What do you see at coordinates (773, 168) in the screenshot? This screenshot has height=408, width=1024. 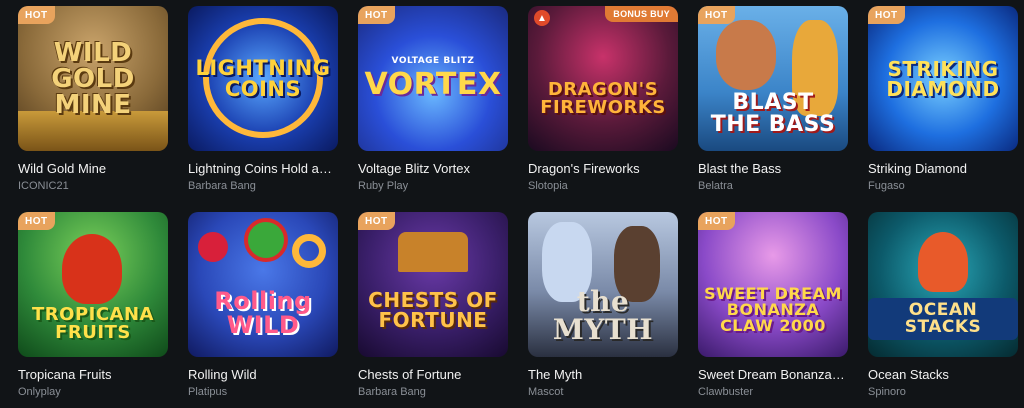 I see `game-title: Blast the Bass` at bounding box center [773, 168].